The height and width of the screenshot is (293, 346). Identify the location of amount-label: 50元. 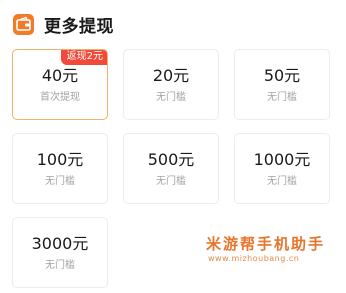
(282, 75).